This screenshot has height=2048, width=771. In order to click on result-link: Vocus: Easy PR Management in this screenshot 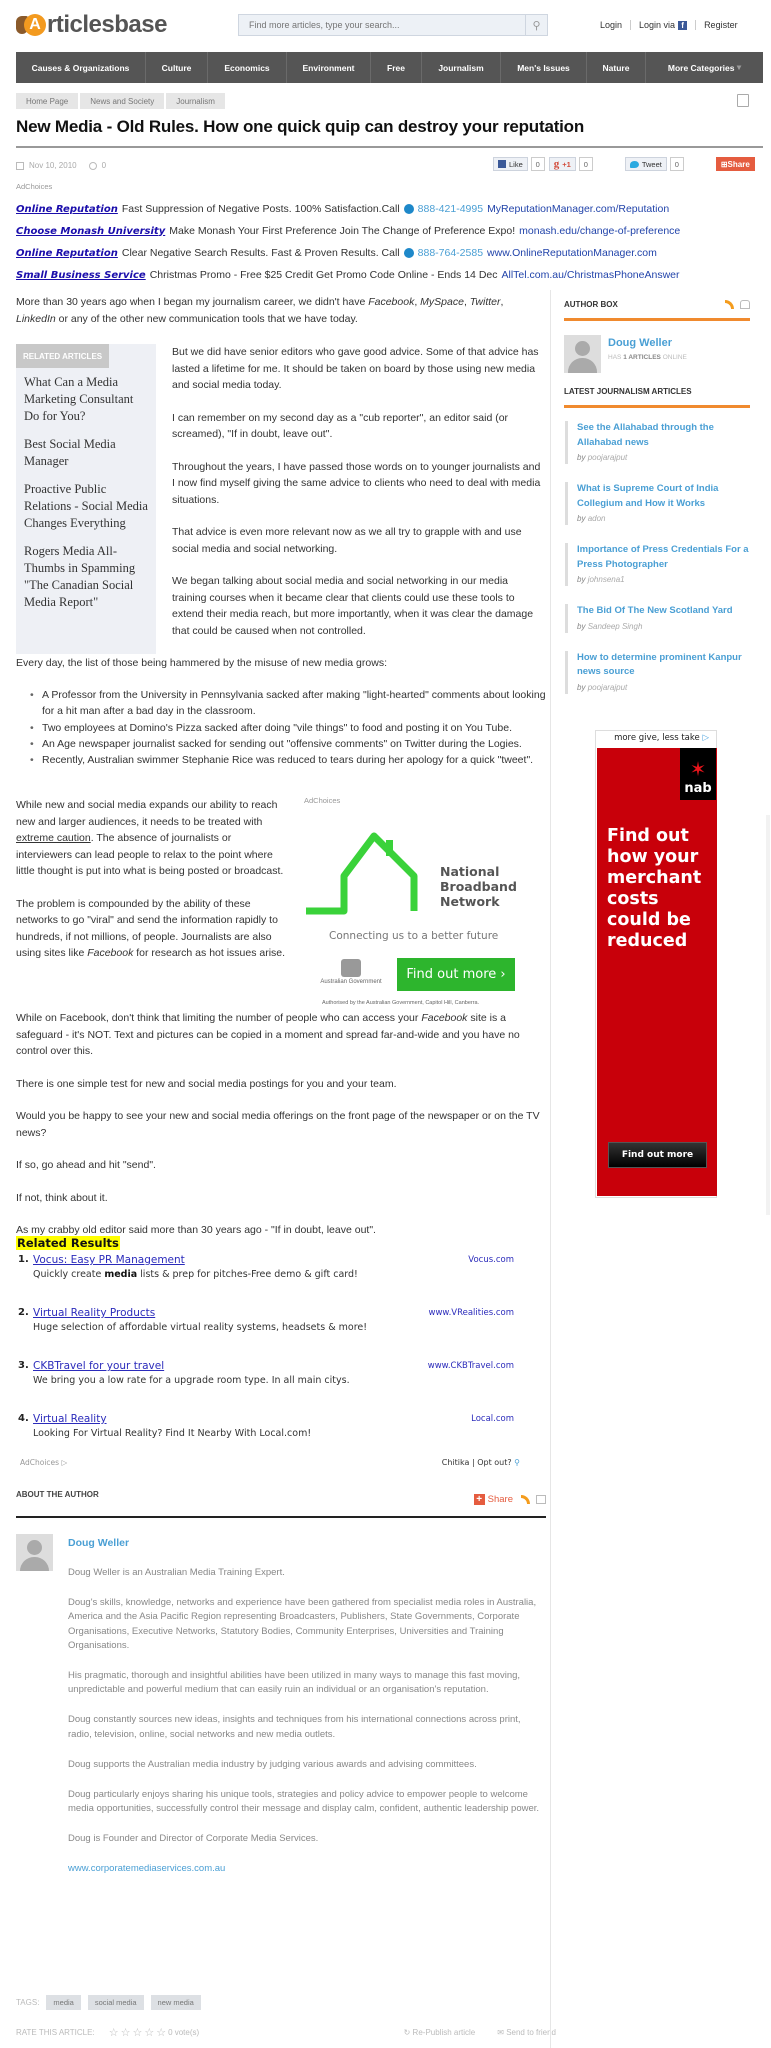, I will do `click(109, 1260)`.